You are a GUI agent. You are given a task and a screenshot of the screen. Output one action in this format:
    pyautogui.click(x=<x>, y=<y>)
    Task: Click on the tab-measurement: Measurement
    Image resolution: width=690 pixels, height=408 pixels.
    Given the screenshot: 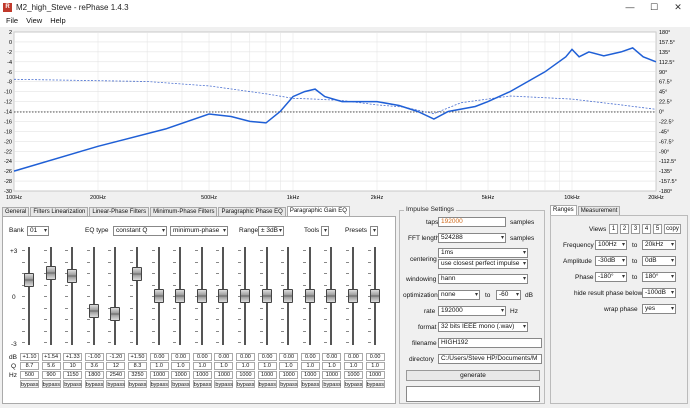 What is the action you would take?
    pyautogui.click(x=599, y=210)
    